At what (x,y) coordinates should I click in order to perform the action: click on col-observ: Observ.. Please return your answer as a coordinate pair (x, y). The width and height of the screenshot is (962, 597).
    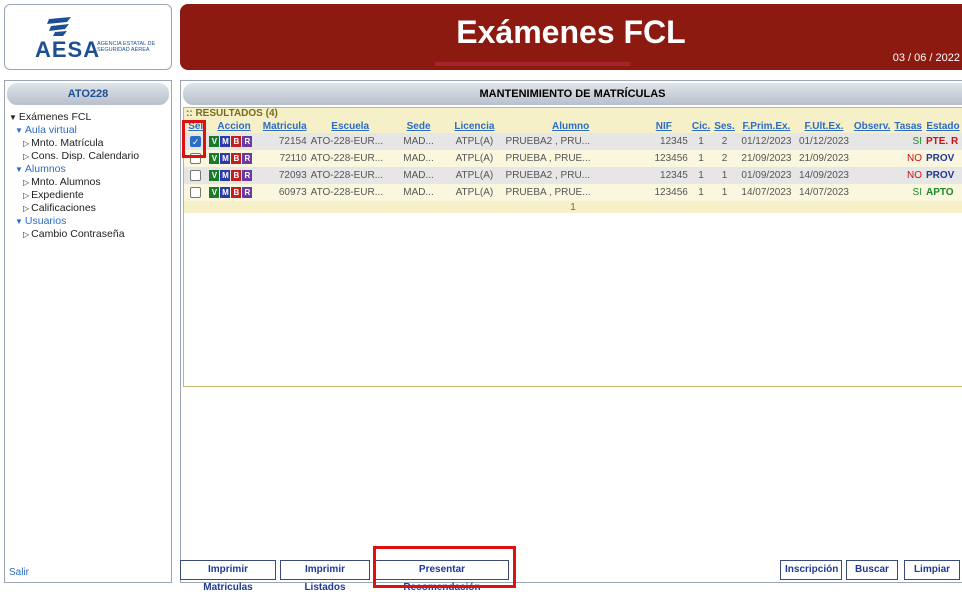
    Looking at the image, I should click on (872, 126).